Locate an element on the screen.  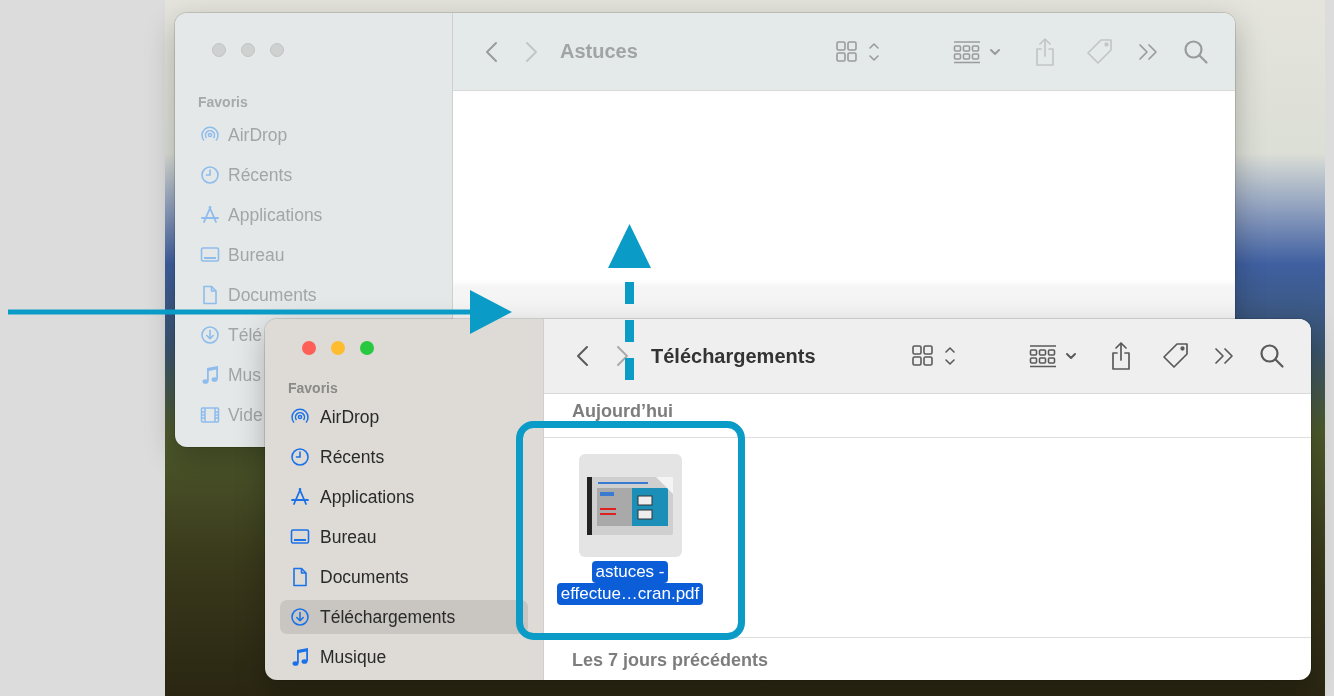
window-title: Astuces is located at coordinates (599, 51).